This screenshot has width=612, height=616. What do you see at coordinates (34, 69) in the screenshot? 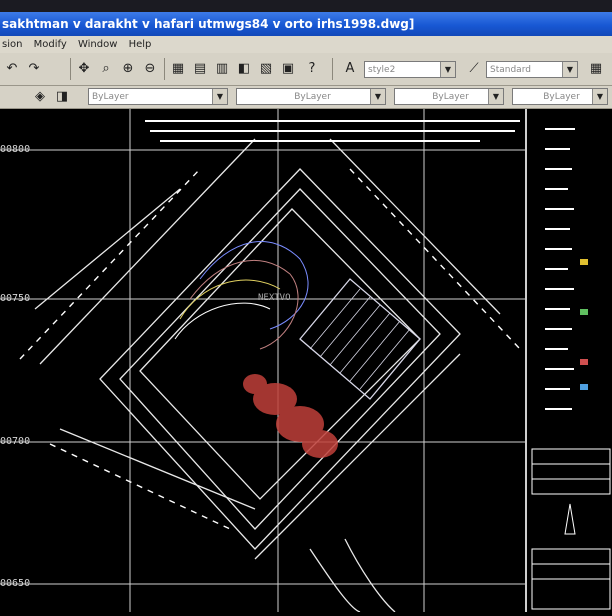
I see `redo-icon: ↷` at bounding box center [34, 69].